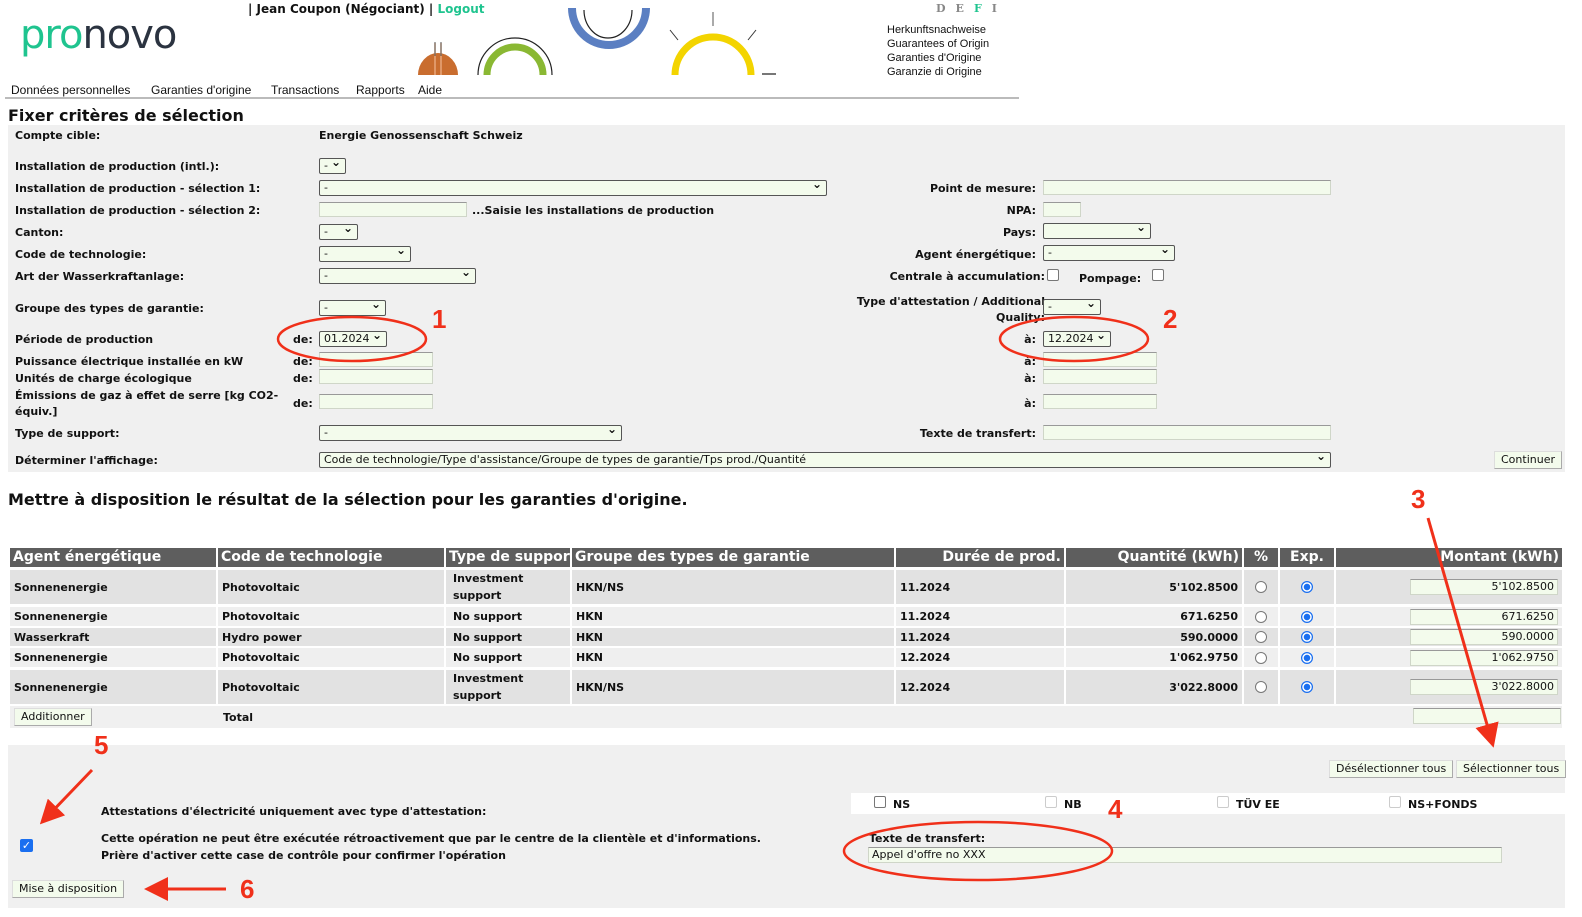 This screenshot has width=1582, height=917. I want to click on cell-quantite: 3'022.8000, so click(1154, 687).